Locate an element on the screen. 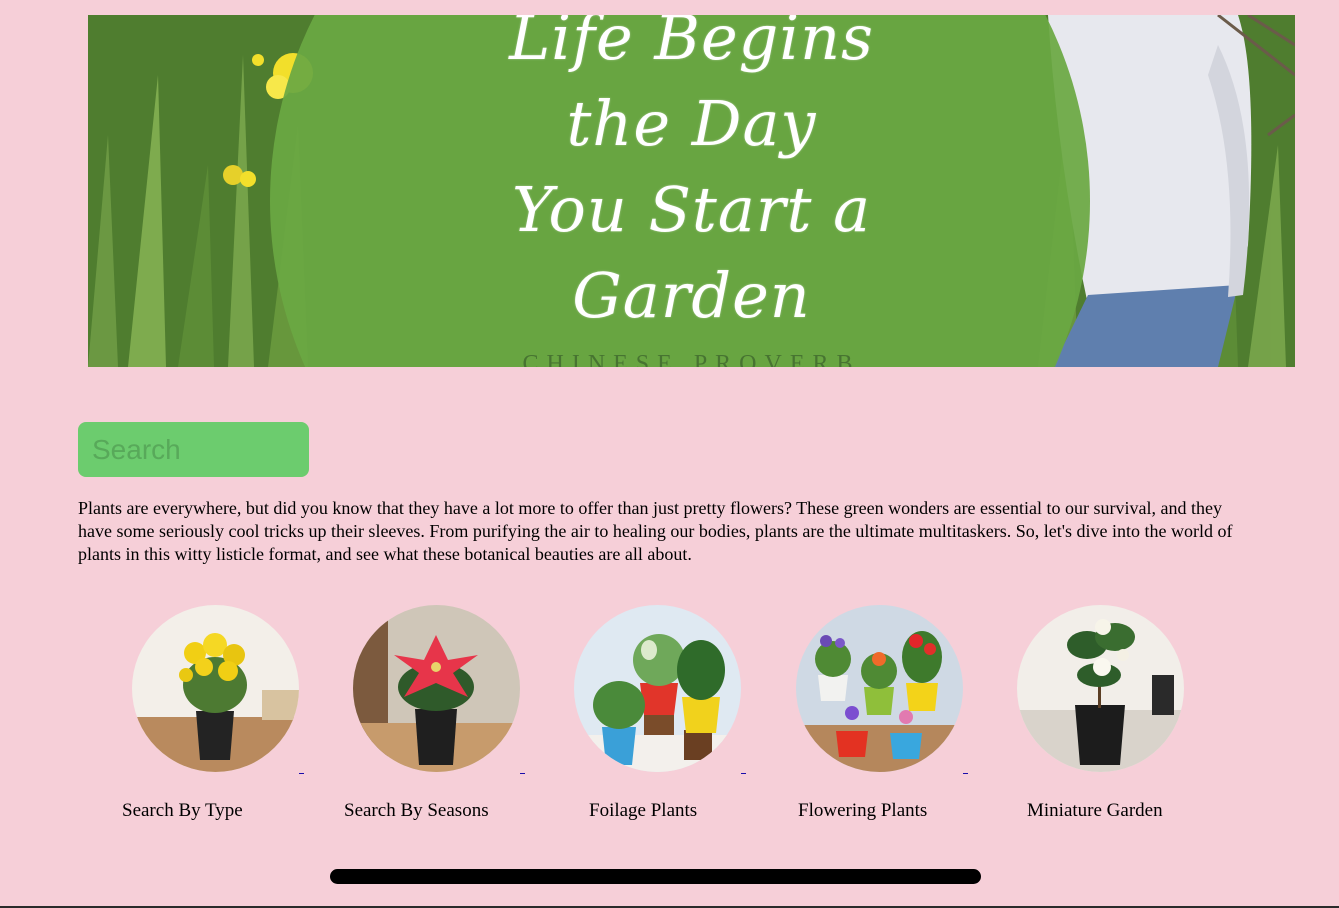  category-link-flowering-plants is located at coordinates (891, 691).